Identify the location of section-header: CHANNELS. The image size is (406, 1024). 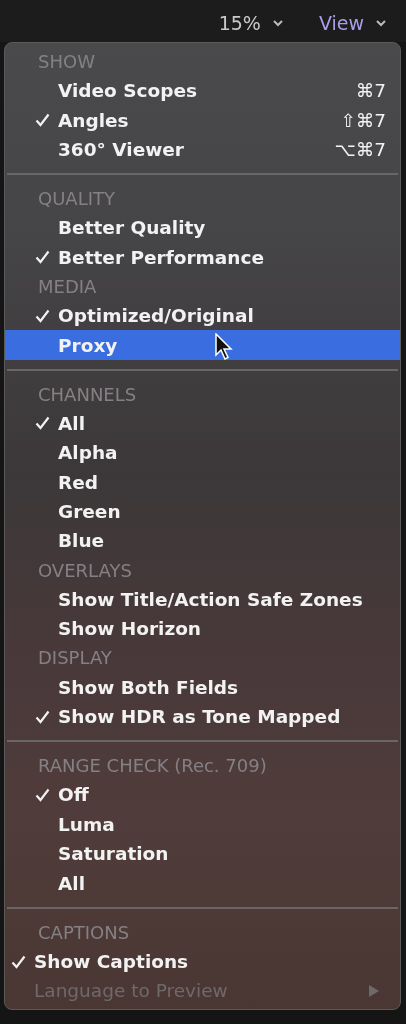
(87, 394).